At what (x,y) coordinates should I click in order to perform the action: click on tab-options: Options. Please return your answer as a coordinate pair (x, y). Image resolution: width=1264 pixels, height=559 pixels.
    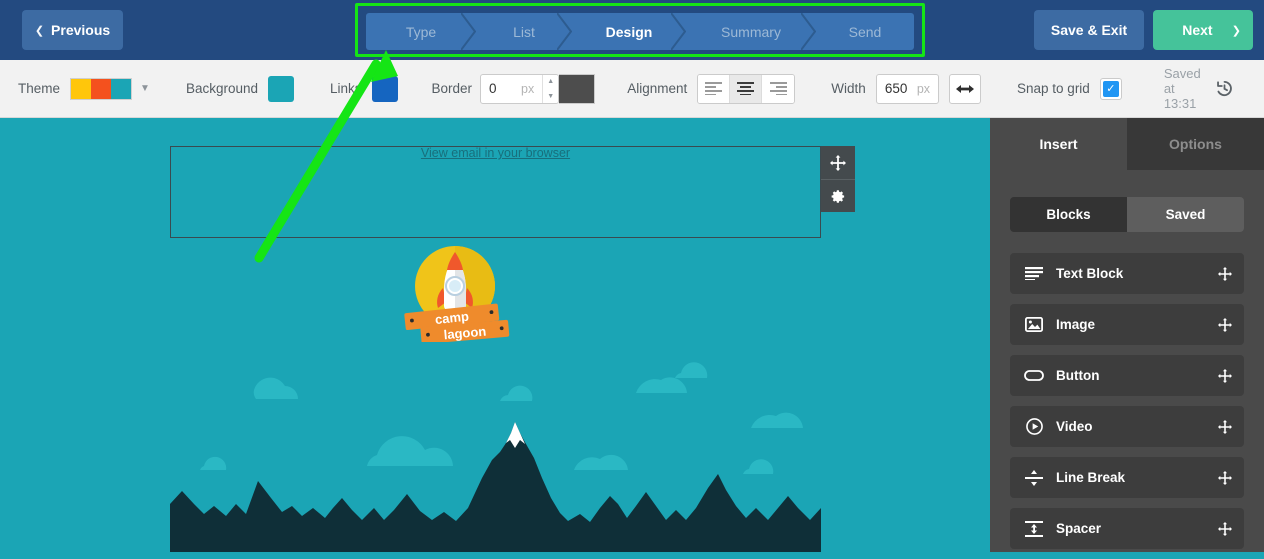
    Looking at the image, I should click on (1195, 144).